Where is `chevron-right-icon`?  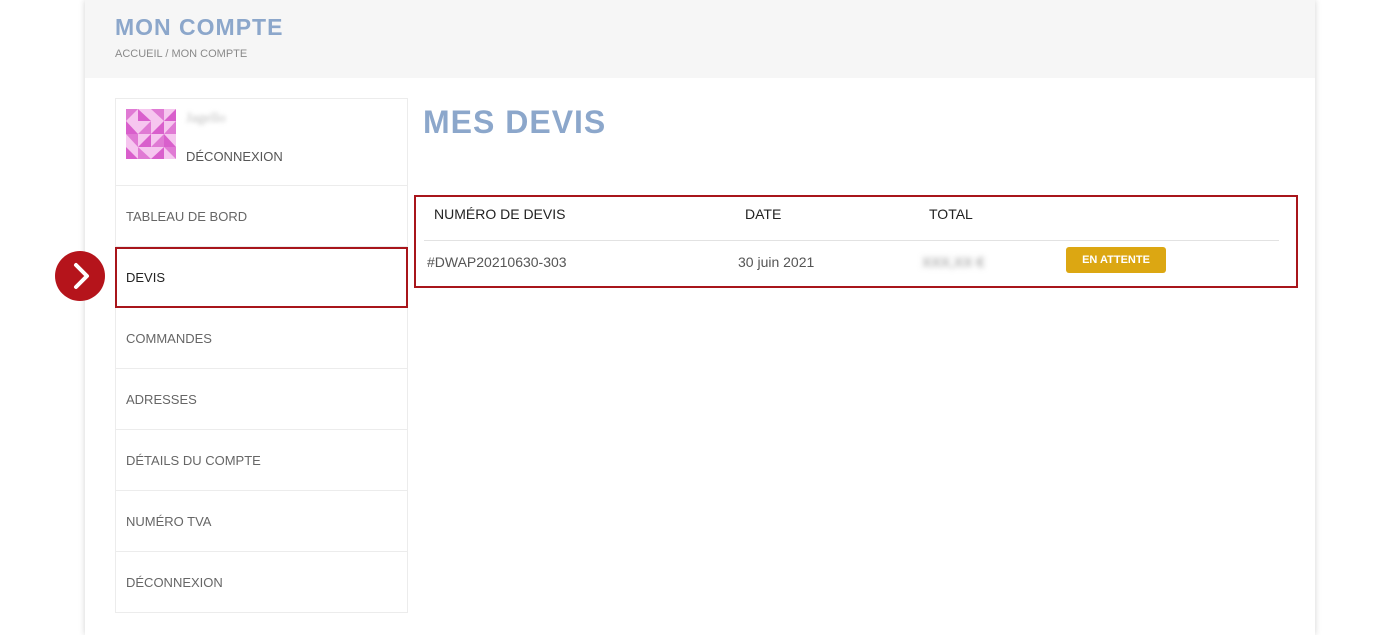 chevron-right-icon is located at coordinates (80, 276).